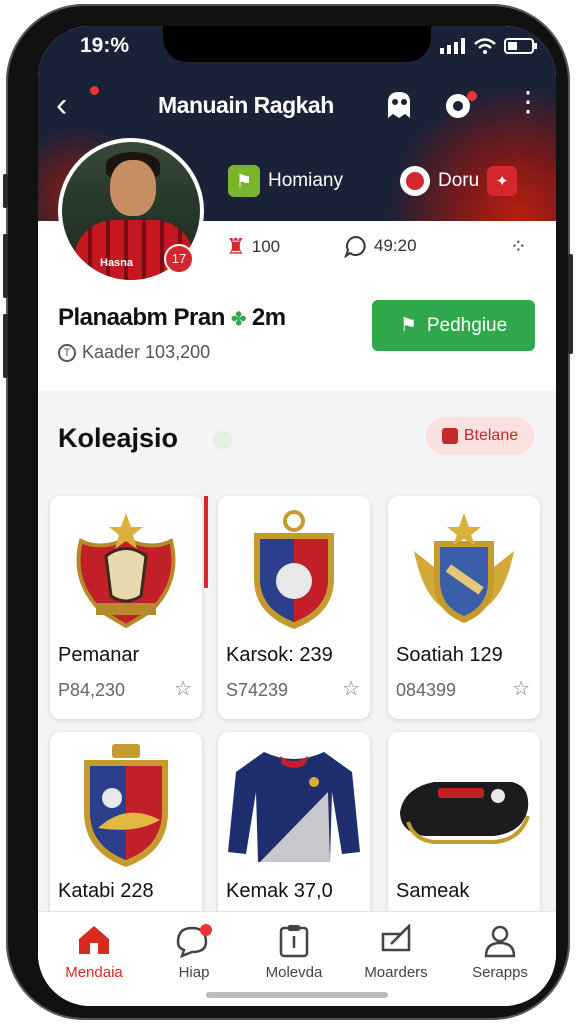 The height and width of the screenshot is (1024, 576). I want to click on notch, so click(297, 44).